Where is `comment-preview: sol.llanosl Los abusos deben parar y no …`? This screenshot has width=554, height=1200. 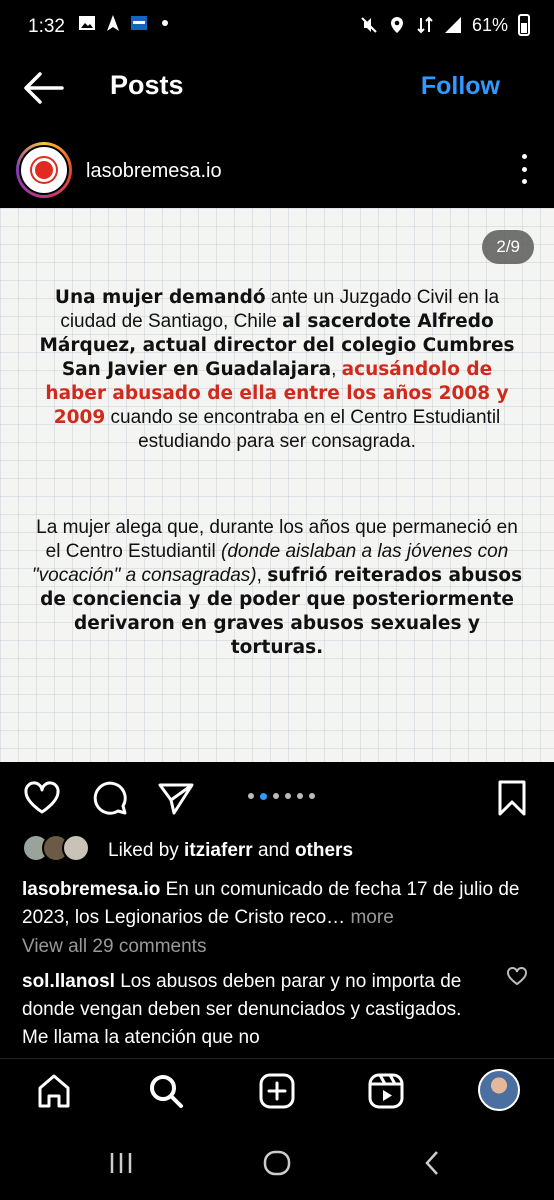 comment-preview: sol.llanosl Los abusos deben parar y no … is located at coordinates (257, 1010).